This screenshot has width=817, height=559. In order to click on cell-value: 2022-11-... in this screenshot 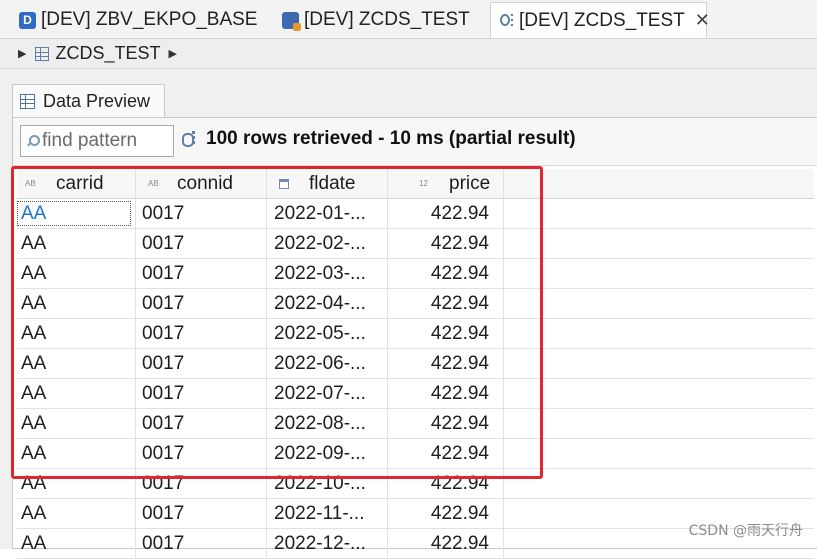, I will do `click(319, 513)`.